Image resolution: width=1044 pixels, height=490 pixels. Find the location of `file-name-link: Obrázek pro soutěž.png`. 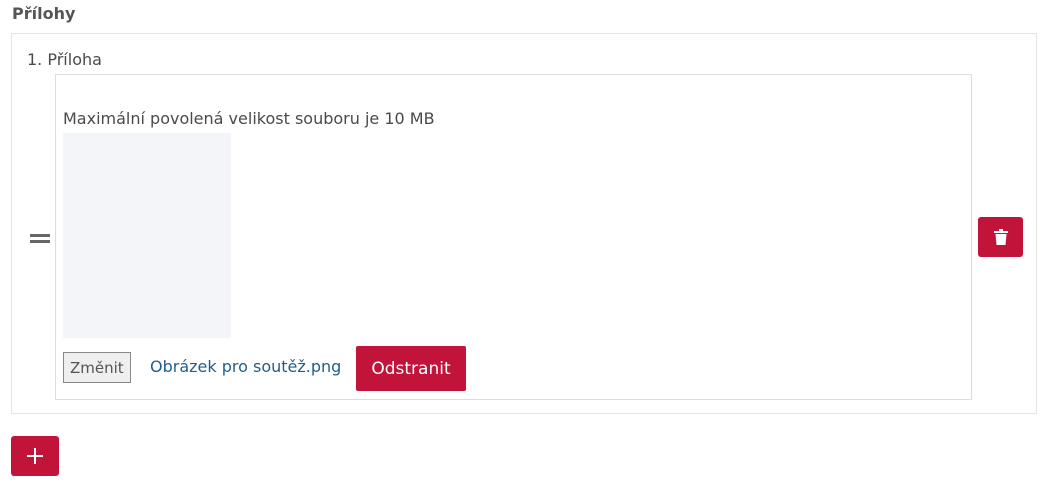

file-name-link: Obrázek pro soutěž.png is located at coordinates (245, 366).